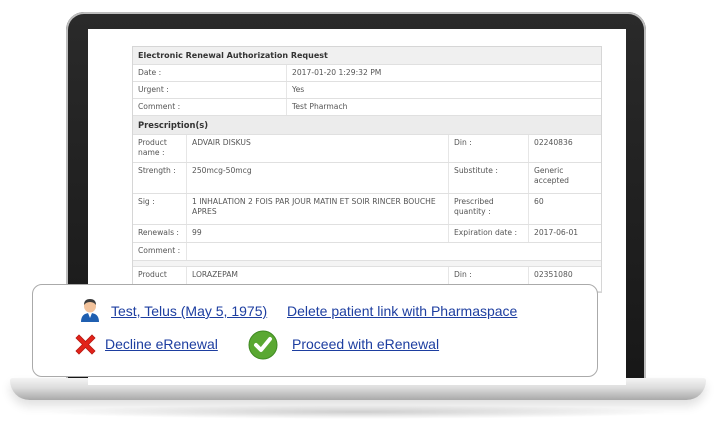 Image resolution: width=716 pixels, height=429 pixels. What do you see at coordinates (394, 251) in the screenshot?
I see `rx-comment-value` at bounding box center [394, 251].